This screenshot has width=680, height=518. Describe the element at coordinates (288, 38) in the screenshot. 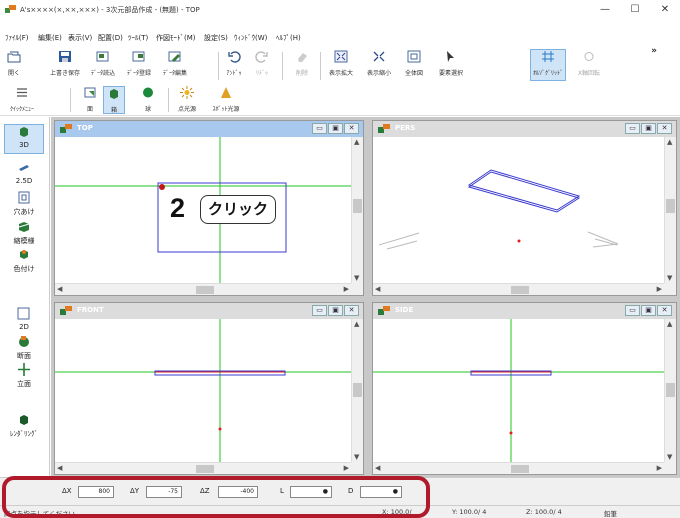

I see `menu-help: ﾍﾙﾌﾟ(H)` at that location.